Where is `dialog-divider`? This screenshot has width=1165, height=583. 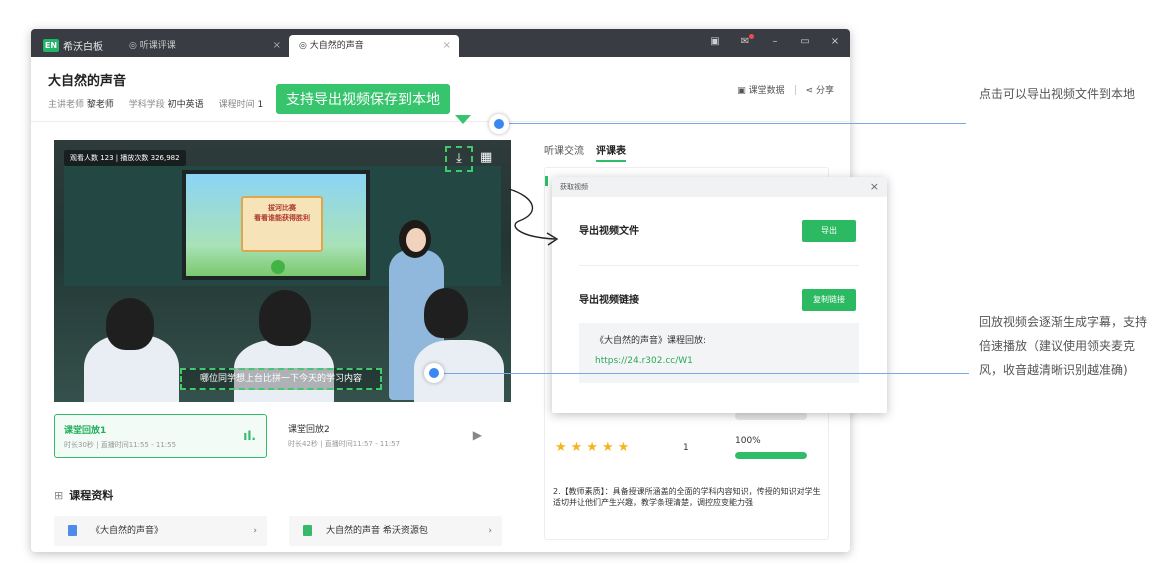
dialog-divider is located at coordinates (719, 265).